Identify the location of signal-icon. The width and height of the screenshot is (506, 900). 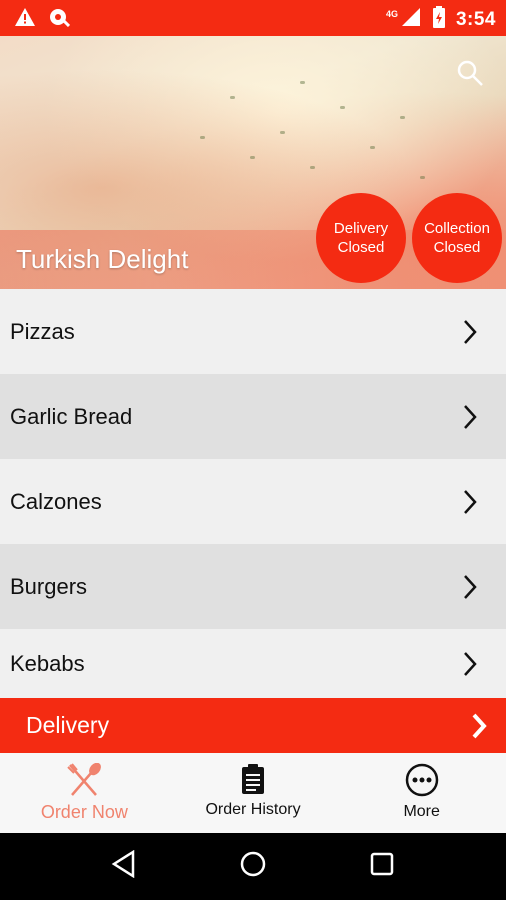
(411, 19).